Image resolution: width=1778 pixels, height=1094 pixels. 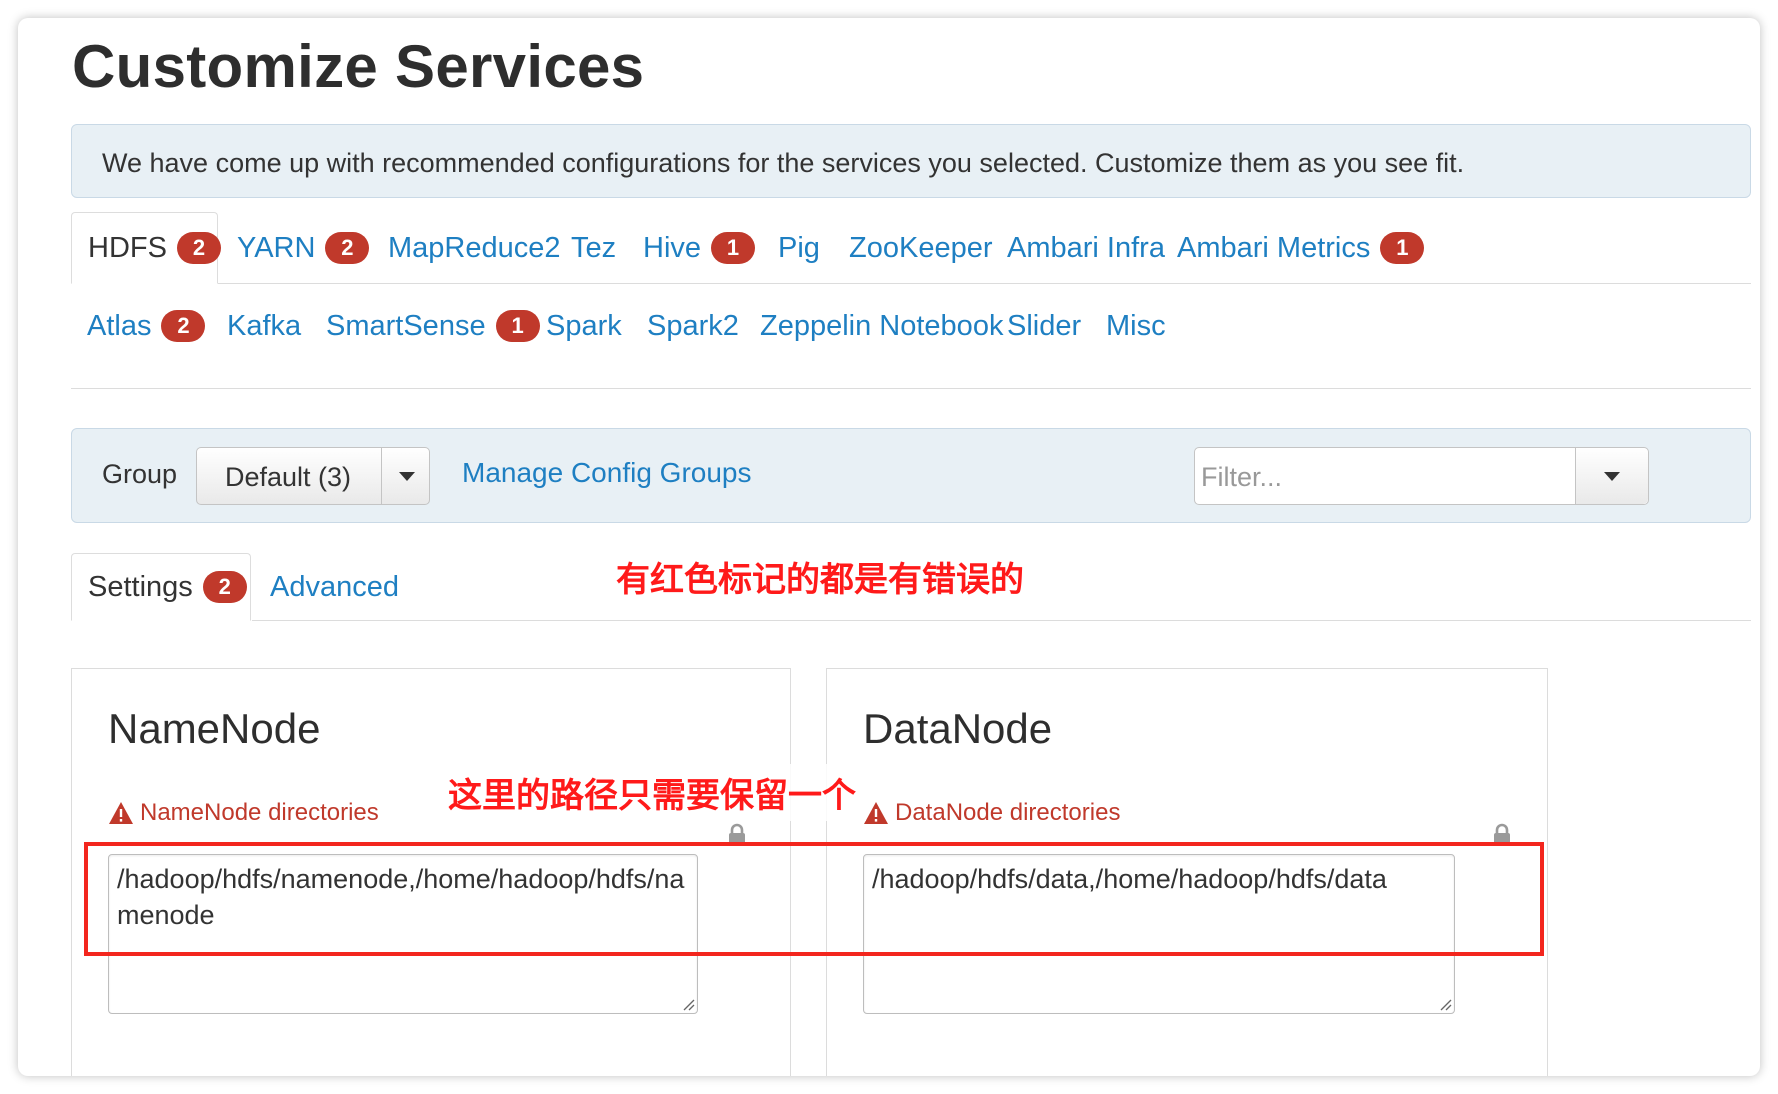 What do you see at coordinates (652, 792) in the screenshot?
I see `annotation-path-note: 这里的路径只需要保留一个` at bounding box center [652, 792].